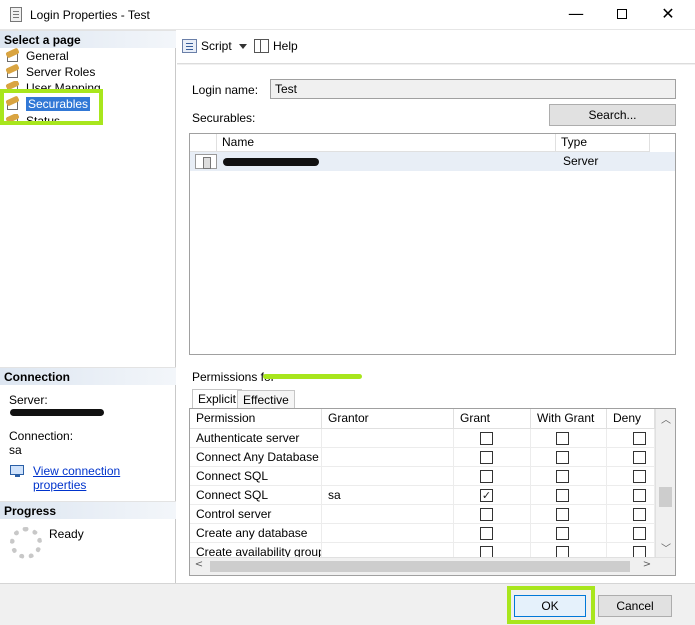  Describe the element at coordinates (57, 412) in the screenshot. I see `redacted-server-name` at that location.